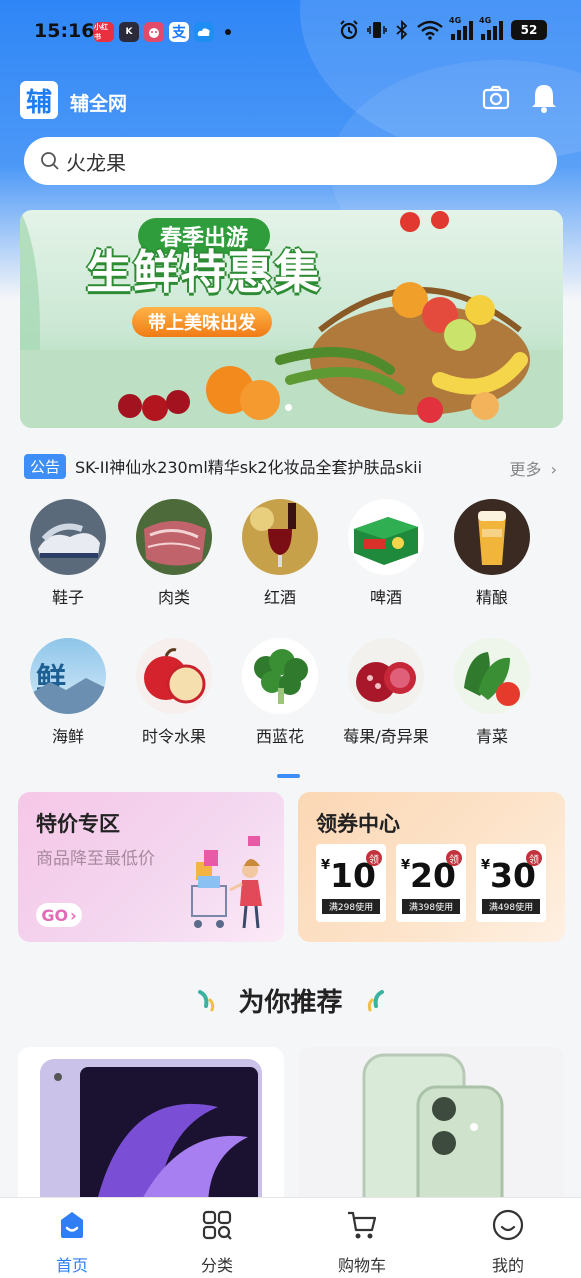 Image resolution: width=581 pixels, height=1278 pixels. Describe the element at coordinates (529, 30) in the screenshot. I see `battery-indicator: 52` at that location.